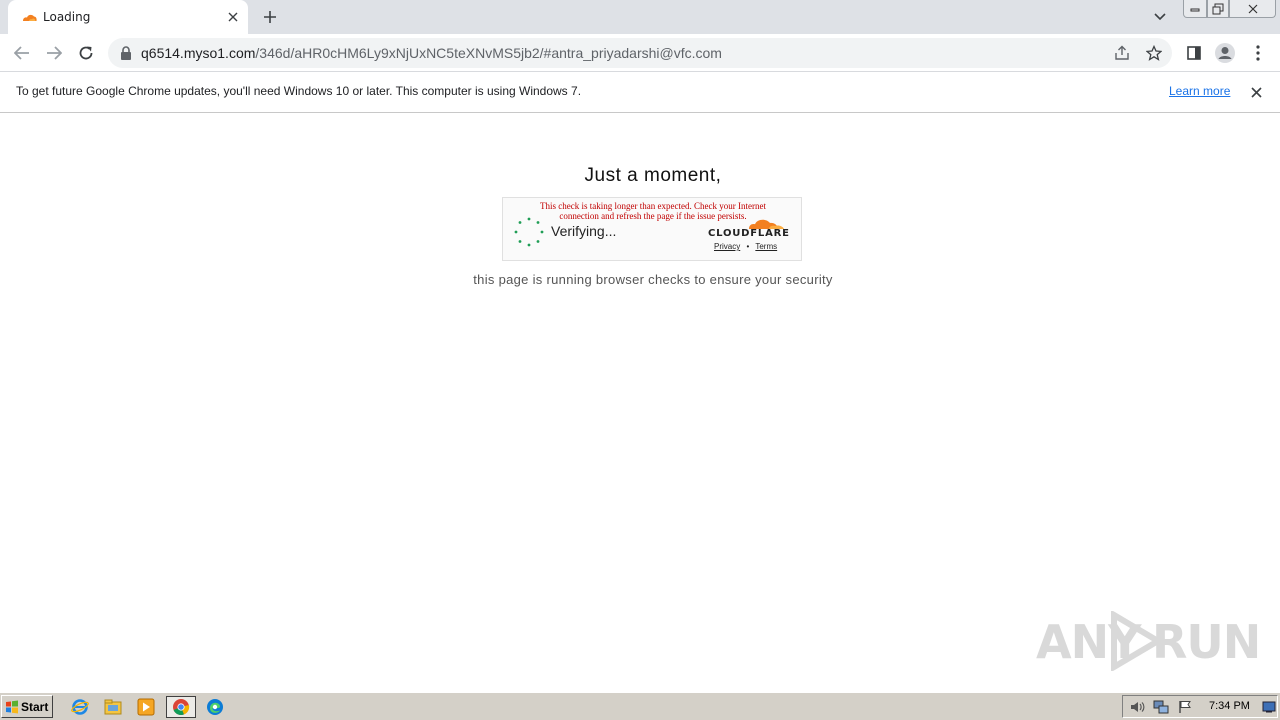 Image resolution: width=1280 pixels, height=720 pixels. Describe the element at coordinates (529, 232) in the screenshot. I see `spinner-icon` at that location.